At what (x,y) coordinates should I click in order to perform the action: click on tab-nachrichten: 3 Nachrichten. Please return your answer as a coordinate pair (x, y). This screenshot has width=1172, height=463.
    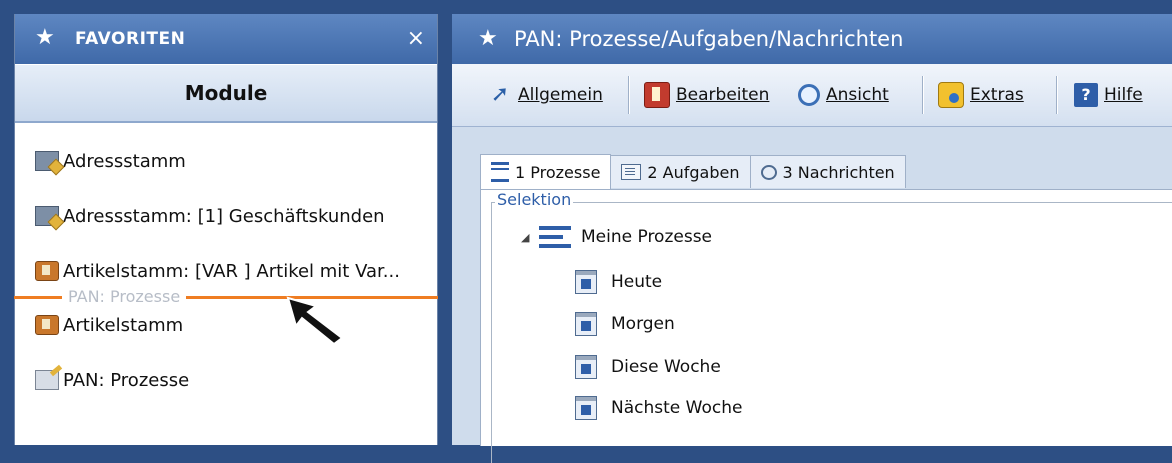
    Looking at the image, I should click on (827, 171).